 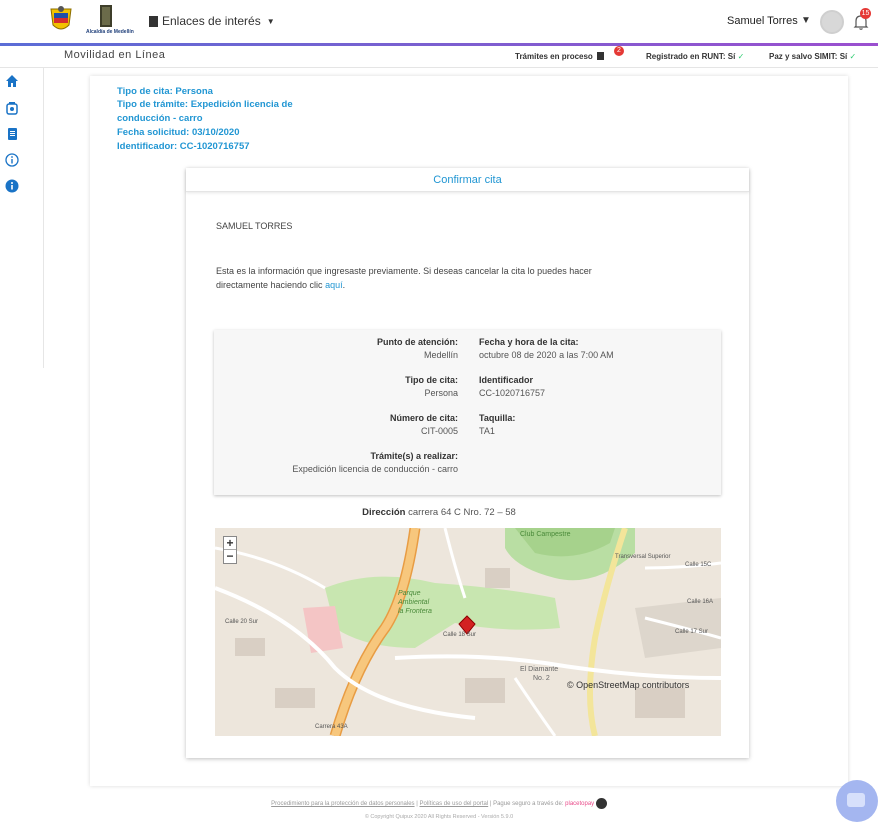 What do you see at coordinates (183, 146) in the screenshot?
I see `info-identificador: Identificador: CC-1020716757` at bounding box center [183, 146].